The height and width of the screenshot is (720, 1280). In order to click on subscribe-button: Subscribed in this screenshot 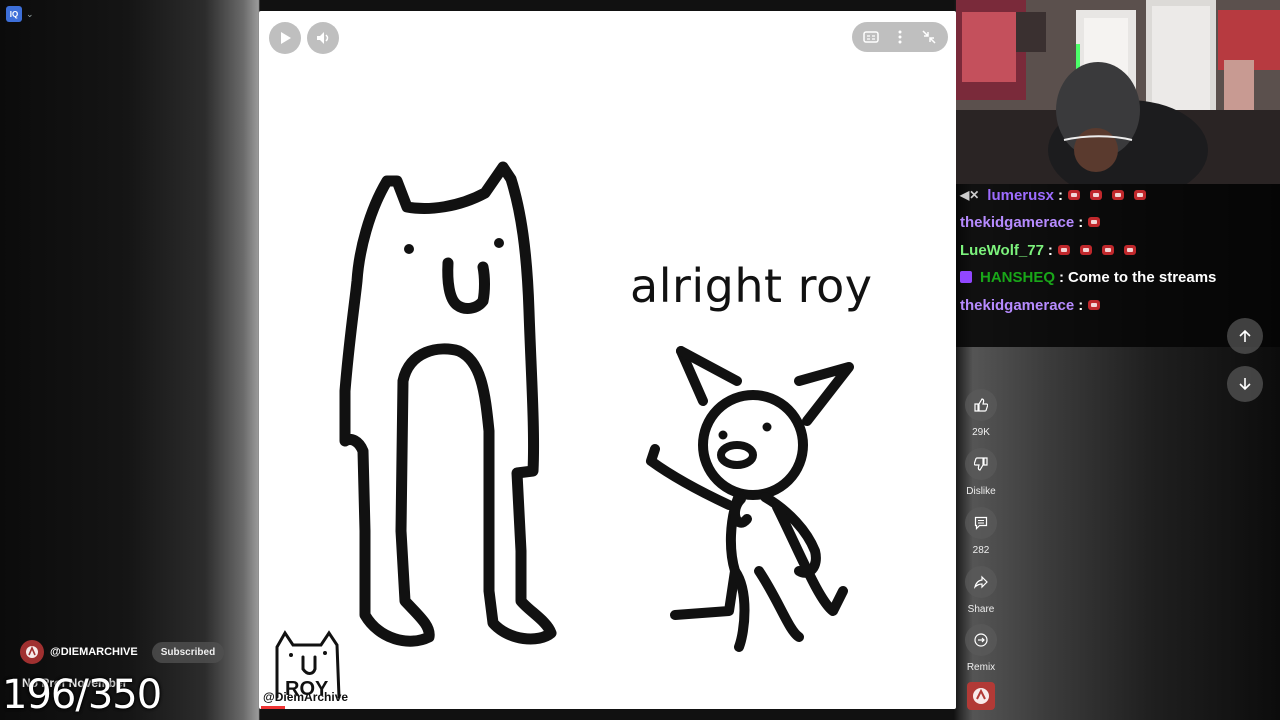, I will do `click(188, 652)`.